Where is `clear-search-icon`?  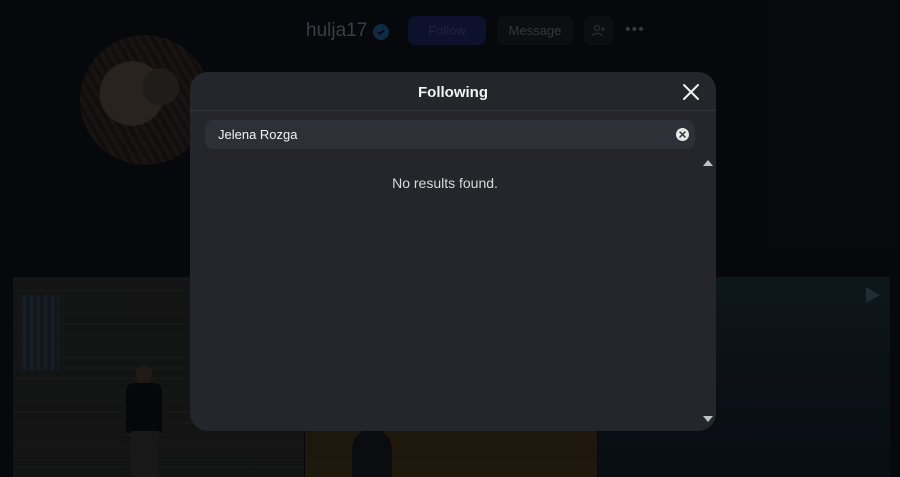
clear-search-icon is located at coordinates (682, 134).